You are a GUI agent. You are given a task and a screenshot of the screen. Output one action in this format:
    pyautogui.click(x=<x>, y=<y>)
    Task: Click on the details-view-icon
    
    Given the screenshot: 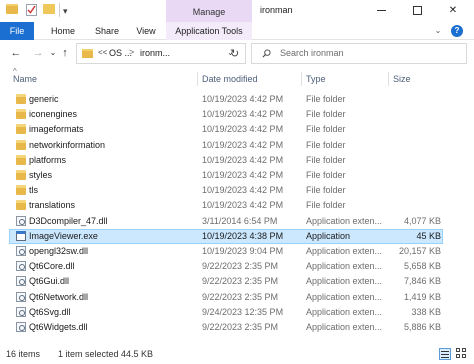 What is the action you would take?
    pyautogui.click(x=445, y=354)
    